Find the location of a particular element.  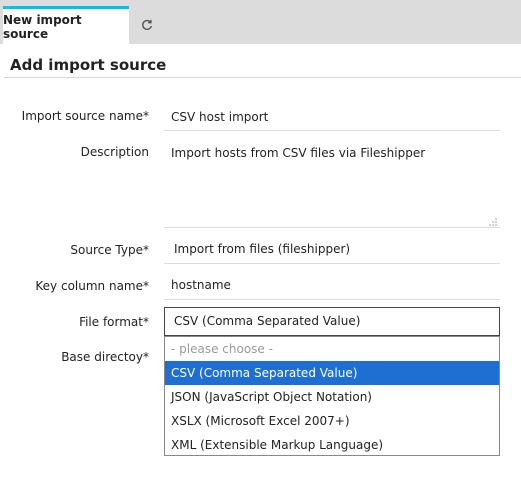

dropdown-option-csv: CSV (Comma Separated Value) is located at coordinates (332, 373).